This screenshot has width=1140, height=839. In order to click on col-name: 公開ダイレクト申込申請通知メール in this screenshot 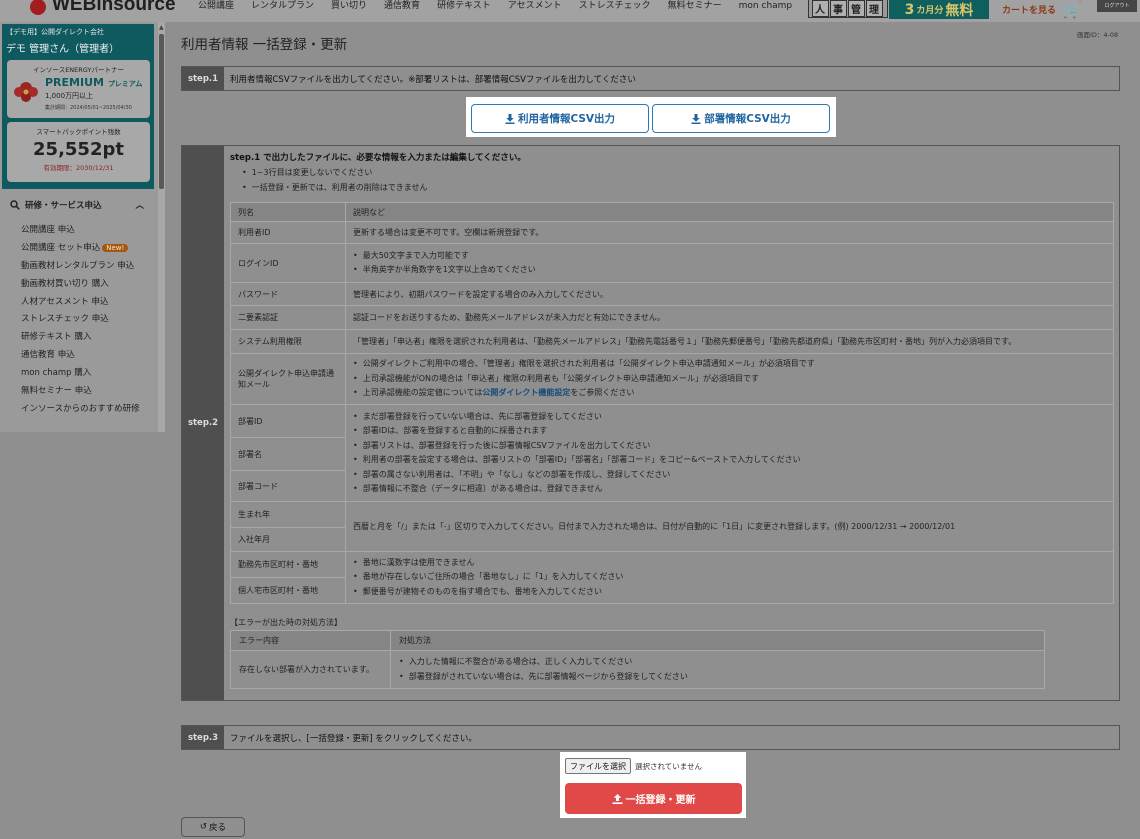, I will do `click(288, 379)`.